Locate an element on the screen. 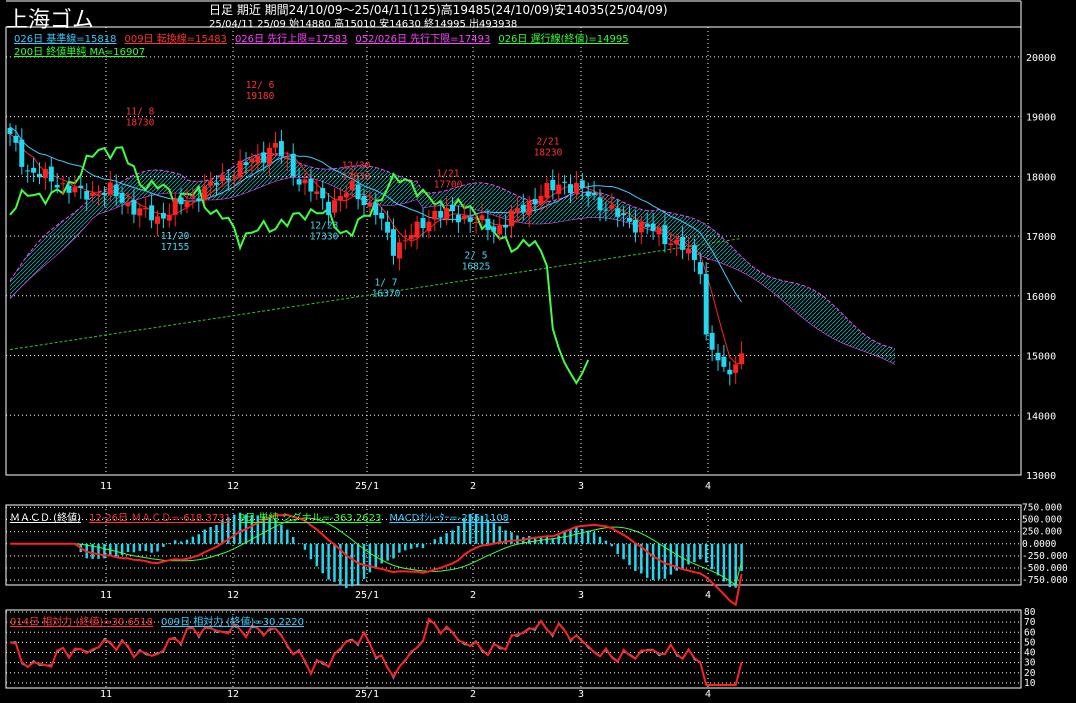 The image size is (1076, 703). legend-rsi-0: 014日 相対力 (終値)=30.6518 is located at coordinates (81, 622).